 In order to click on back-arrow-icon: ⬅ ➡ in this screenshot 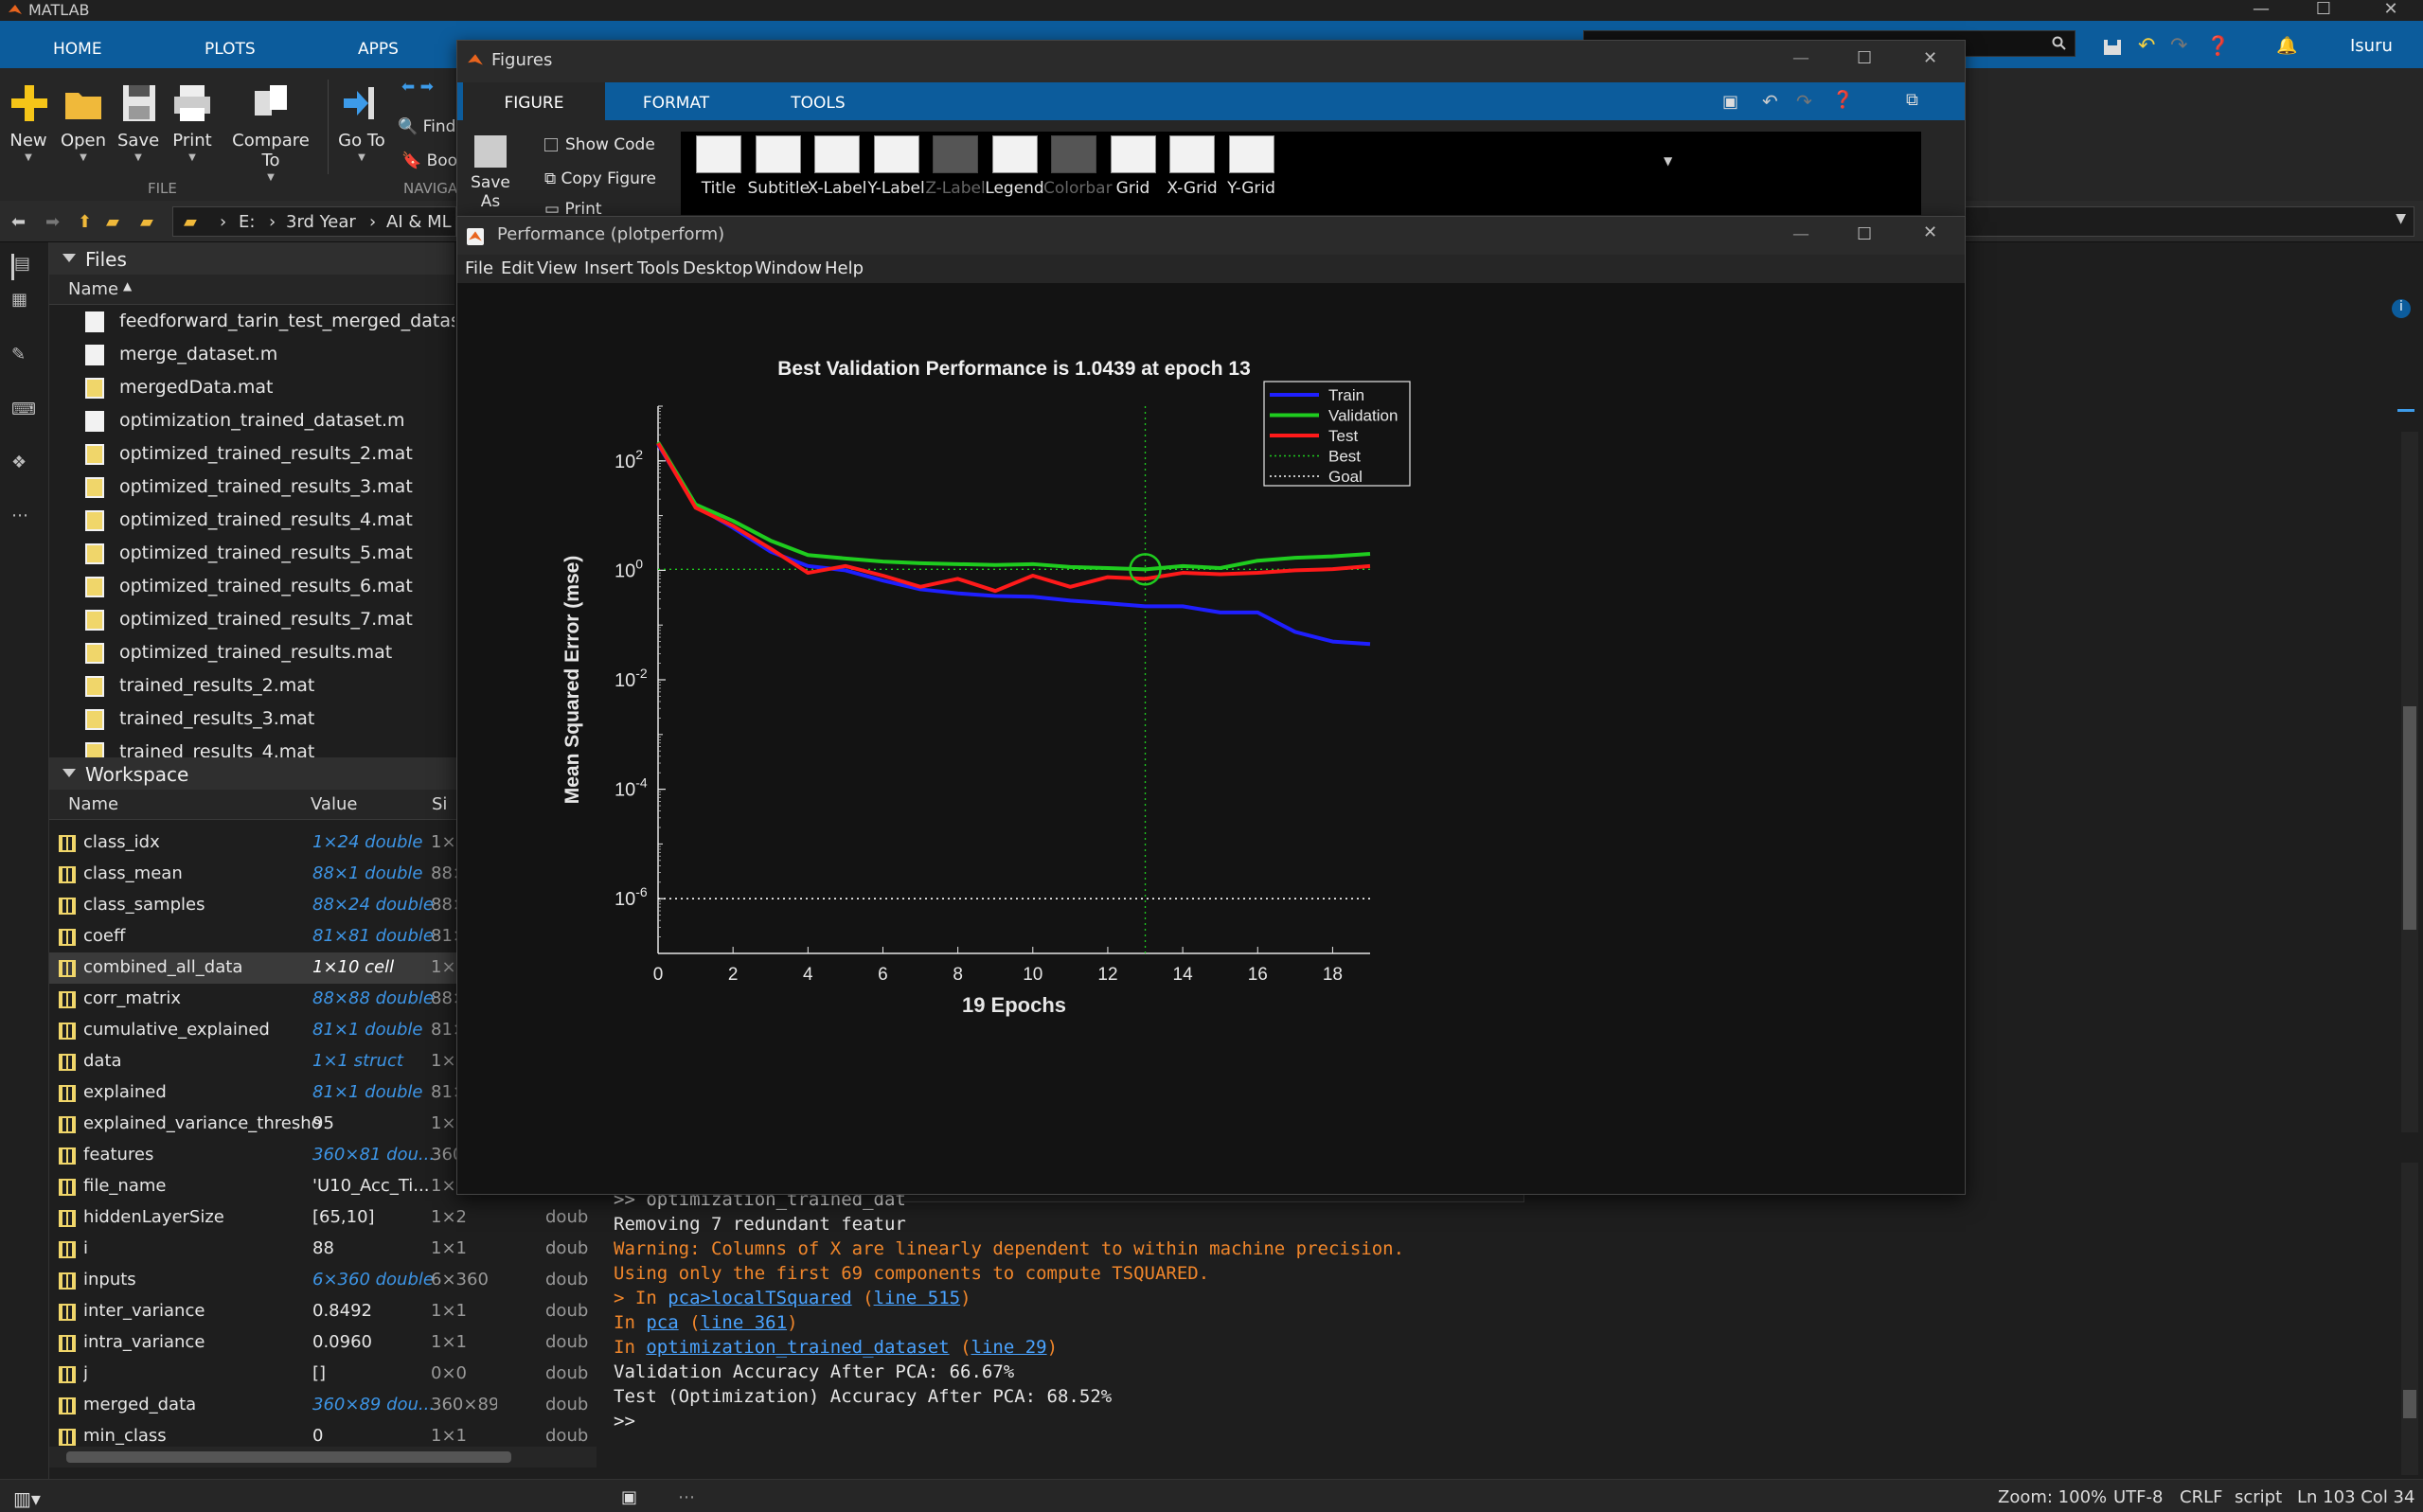, I will do `click(417, 87)`.